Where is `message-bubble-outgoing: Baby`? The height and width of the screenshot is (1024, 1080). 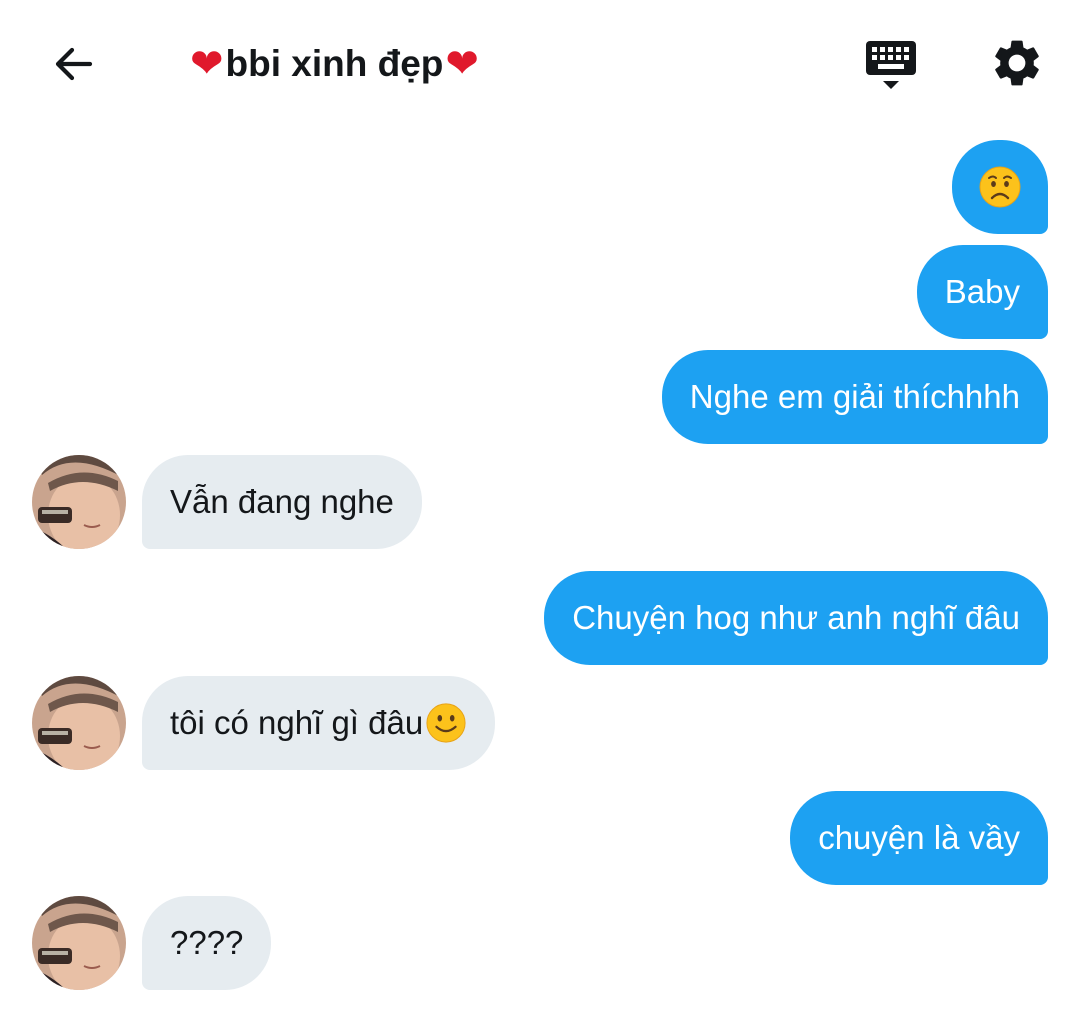
message-bubble-outgoing: Baby is located at coordinates (982, 292).